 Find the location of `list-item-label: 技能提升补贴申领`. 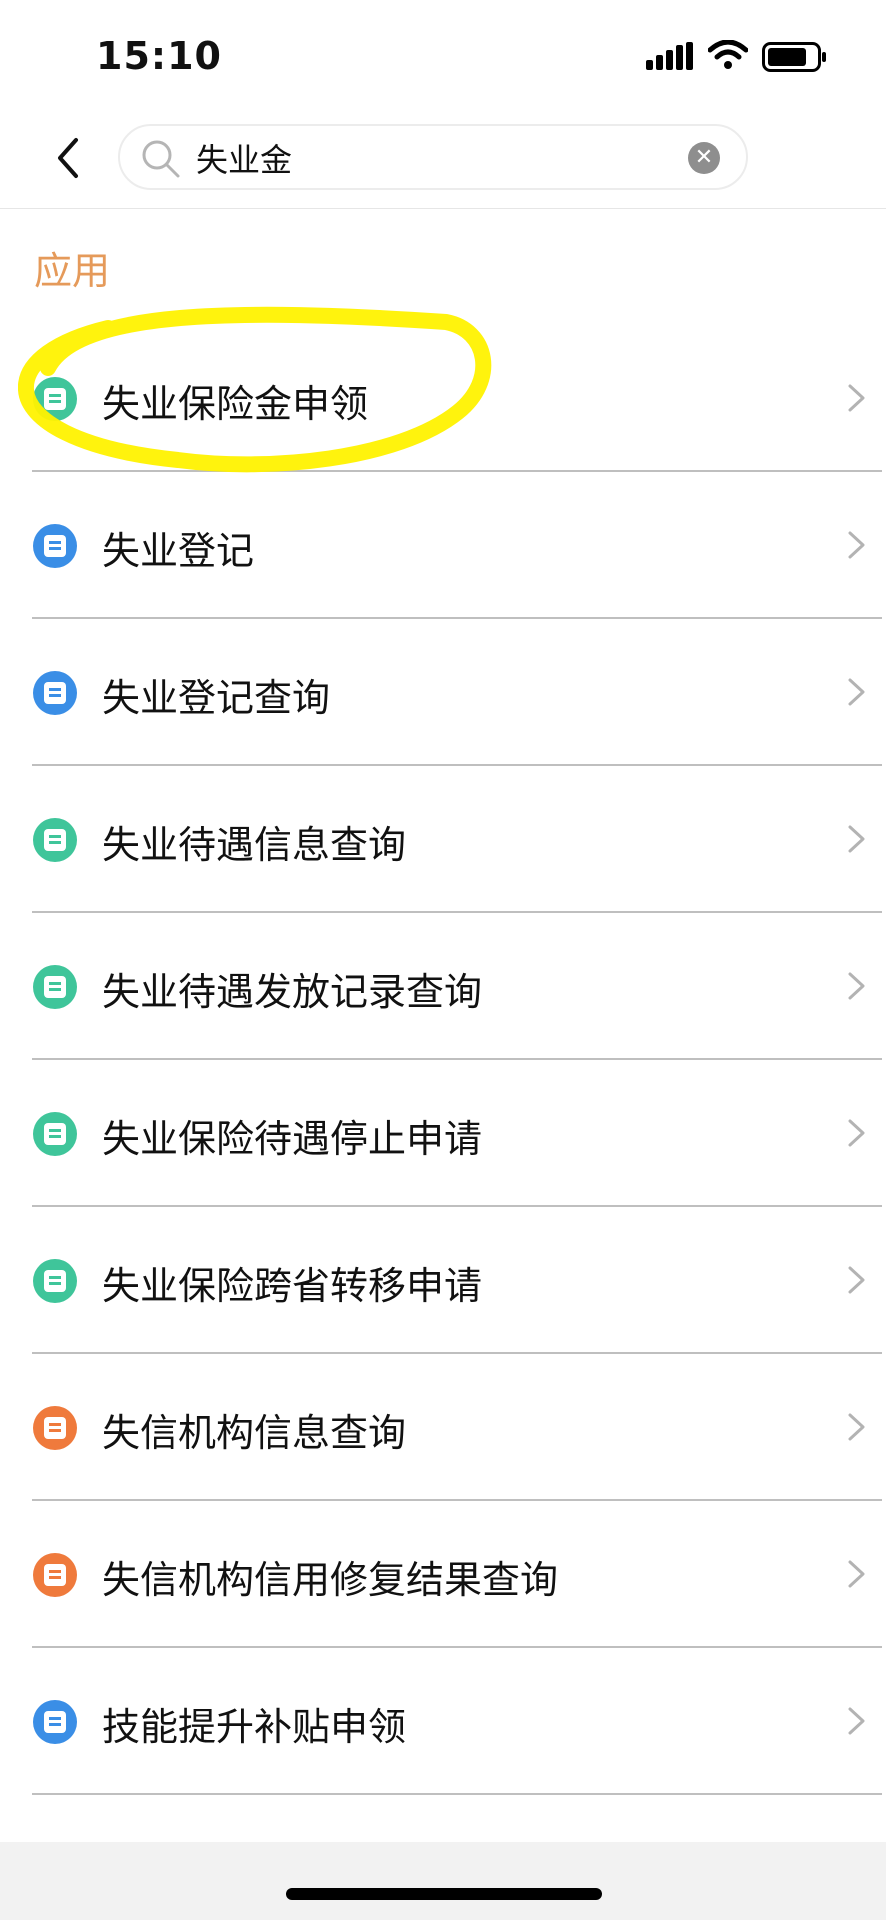

list-item-label: 技能提升补贴申领 is located at coordinates (254, 1727).